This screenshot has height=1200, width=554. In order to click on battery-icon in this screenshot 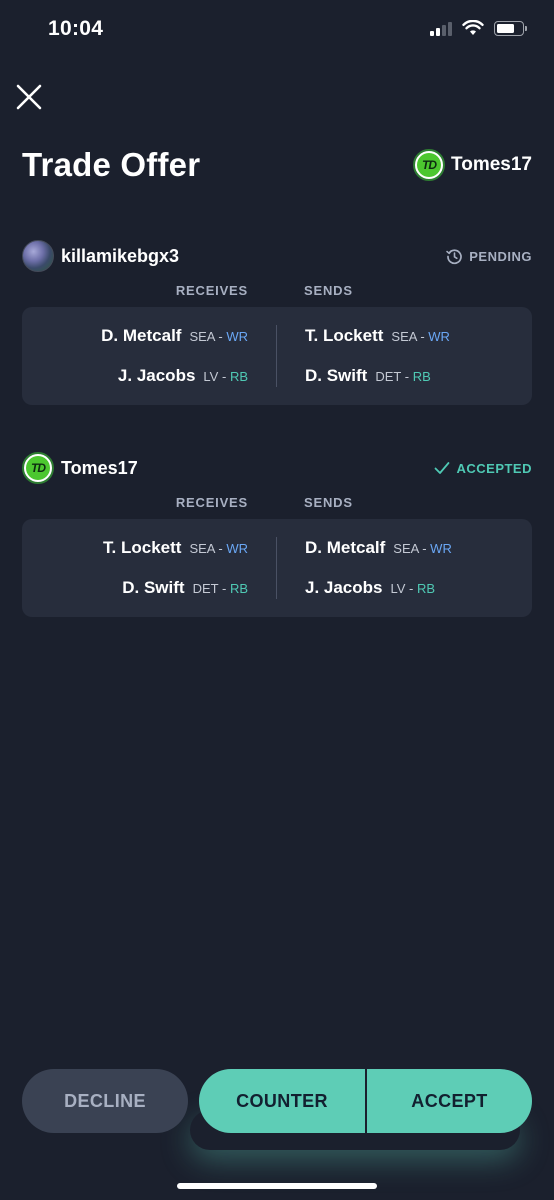, I will do `click(510, 28)`.